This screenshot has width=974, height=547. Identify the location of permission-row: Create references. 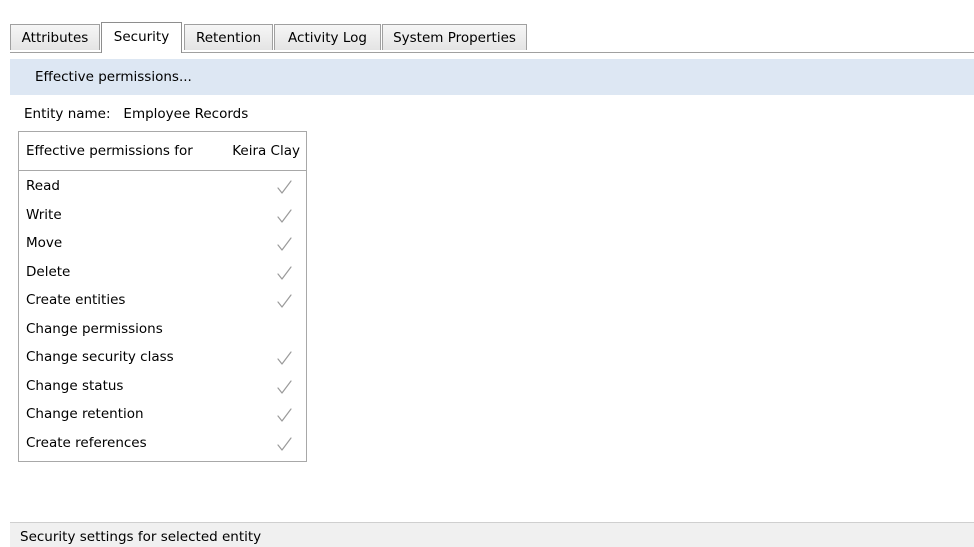
(162, 443).